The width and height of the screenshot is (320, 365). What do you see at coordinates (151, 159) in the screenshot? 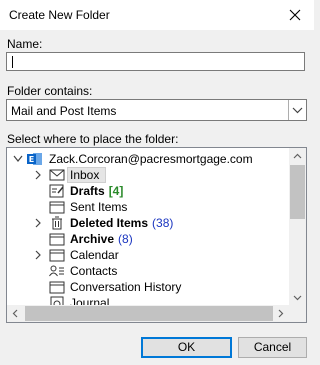
I see `account-name: Zack.Corcoran@pacresmortgage.com` at bounding box center [151, 159].